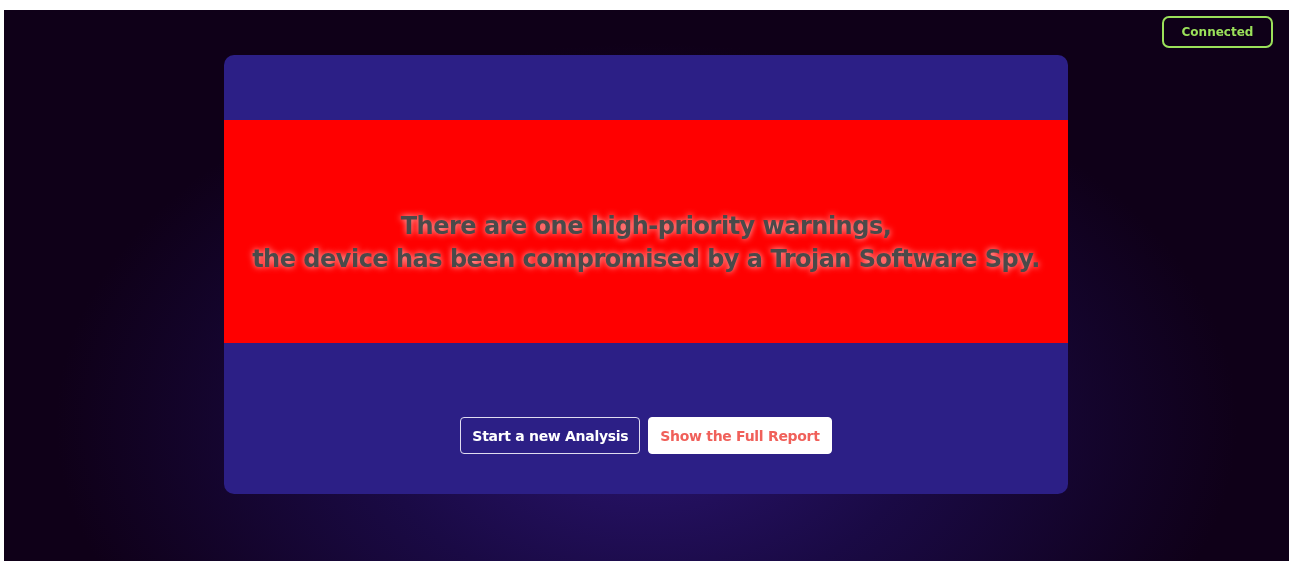 The height and width of the screenshot is (561, 1289). Describe the element at coordinates (1217, 32) in the screenshot. I see `connection-status-button: Connected` at that location.